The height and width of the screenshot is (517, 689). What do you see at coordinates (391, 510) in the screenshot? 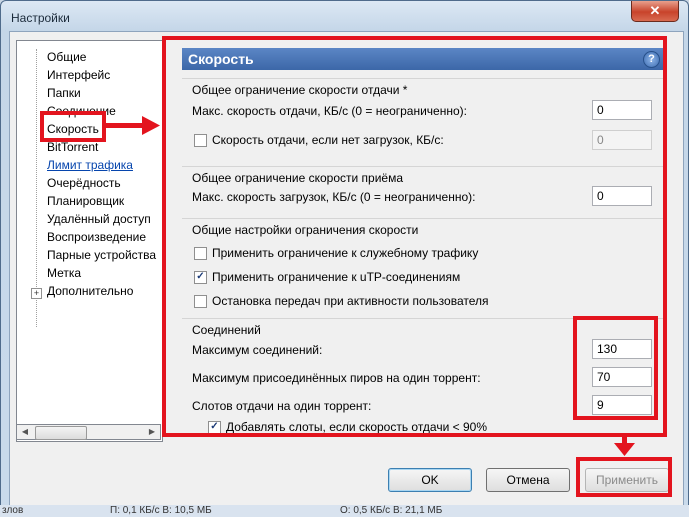
I see `status-upload: О: 0,5 КБ/с В: 21,1 МБ` at bounding box center [391, 510].